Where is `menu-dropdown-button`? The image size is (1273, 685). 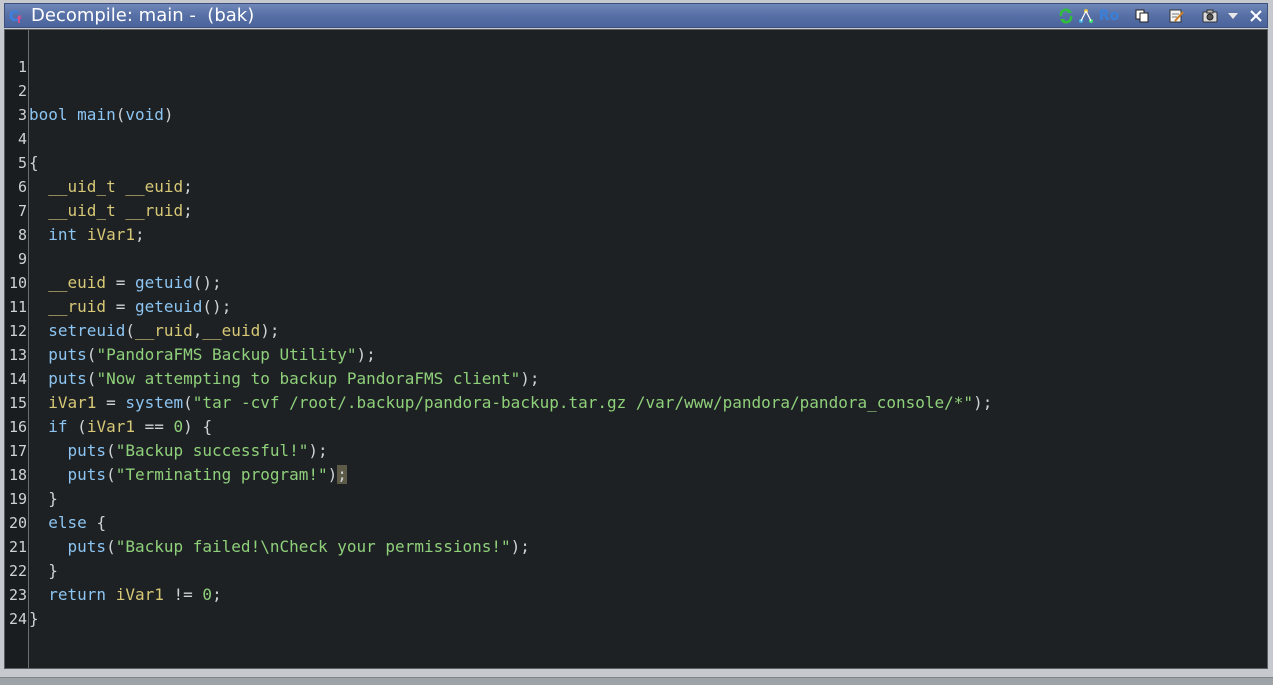
menu-dropdown-button is located at coordinates (1233, 16).